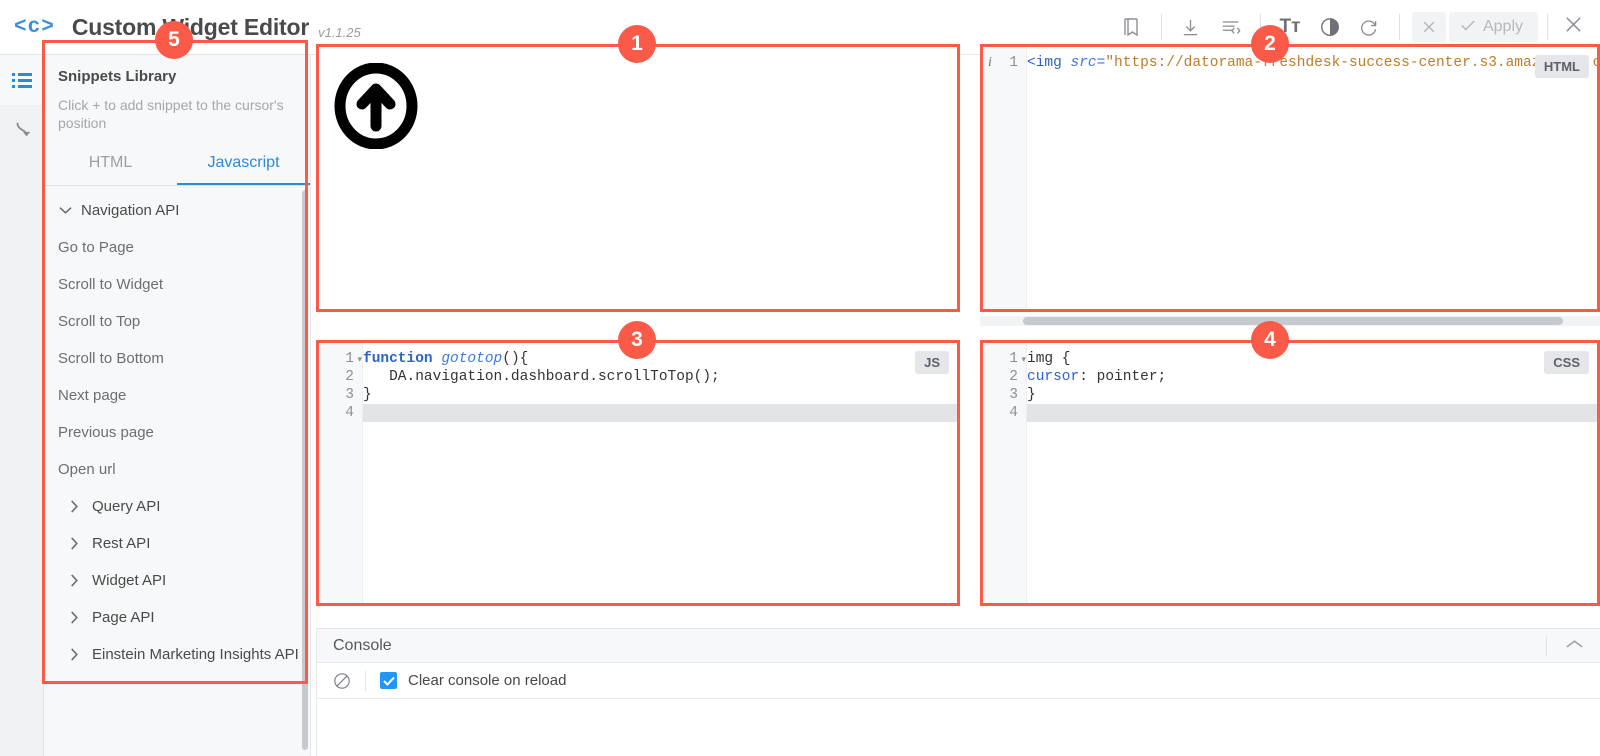 This screenshot has height=756, width=1600. I want to click on css-editor-code: img {cursor: pointer;}, so click(1313, 473).